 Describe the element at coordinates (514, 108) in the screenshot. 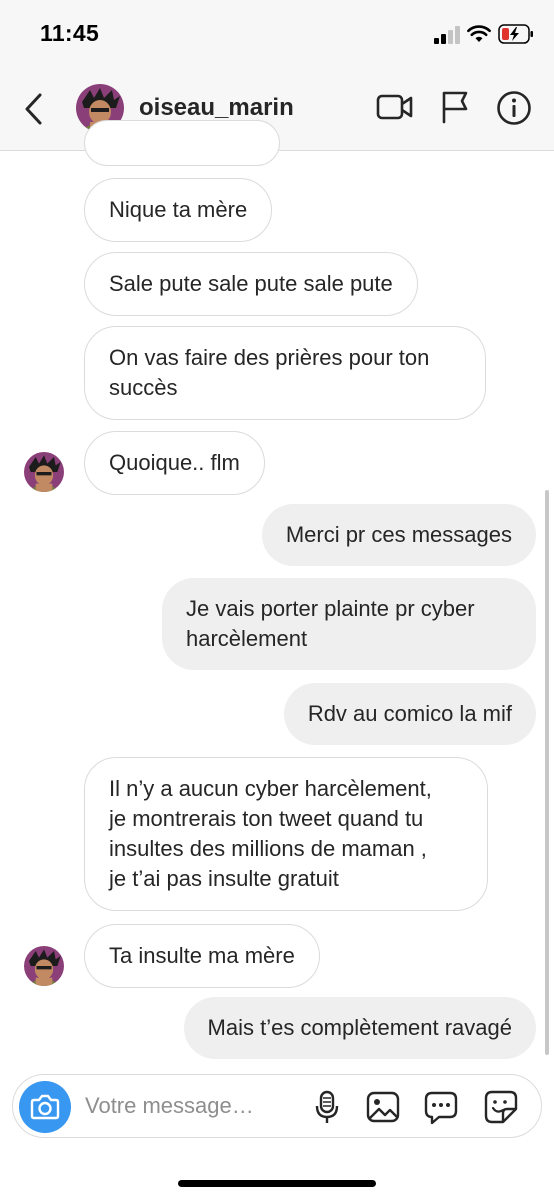

I see `info-icon` at that location.